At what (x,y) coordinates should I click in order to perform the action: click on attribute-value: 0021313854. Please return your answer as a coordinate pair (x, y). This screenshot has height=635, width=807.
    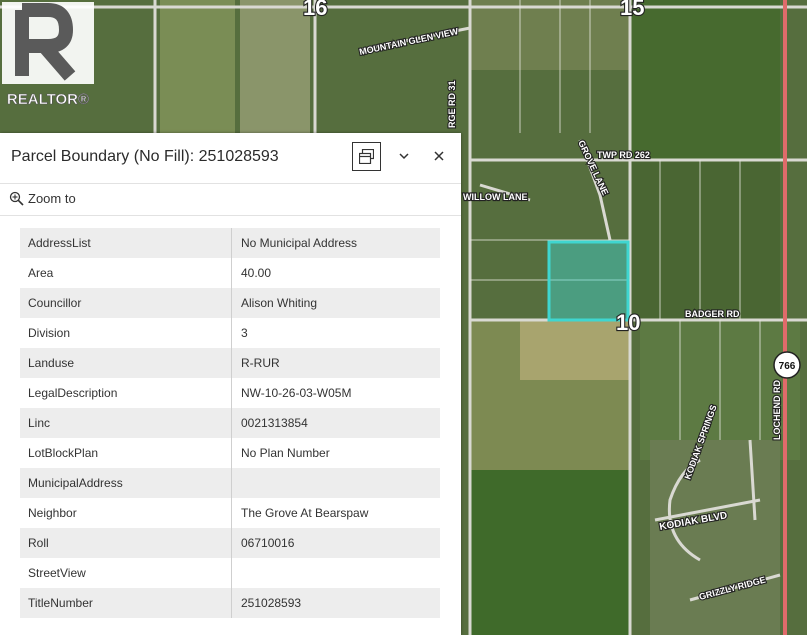
    Looking at the image, I should click on (335, 423).